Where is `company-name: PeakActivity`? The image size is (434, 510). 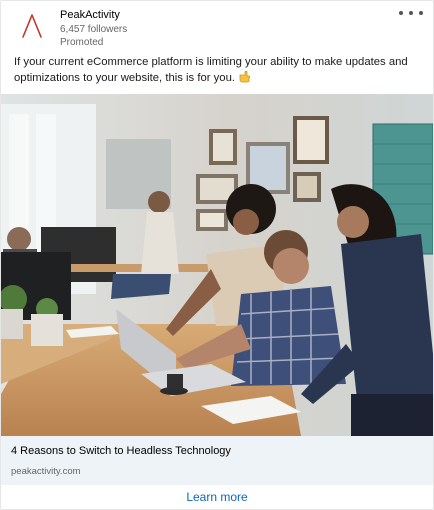 company-name: PeakActivity is located at coordinates (90, 15).